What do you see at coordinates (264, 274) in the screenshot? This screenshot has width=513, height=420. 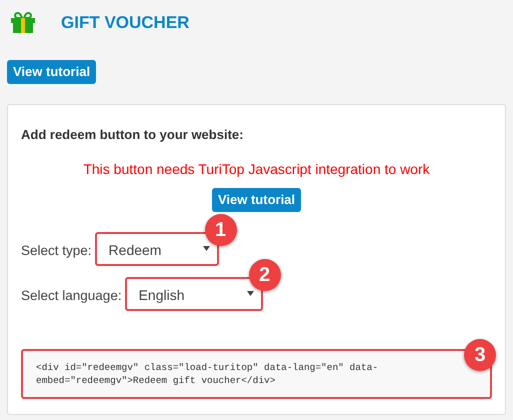 I see `callout-badge: 2` at bounding box center [264, 274].